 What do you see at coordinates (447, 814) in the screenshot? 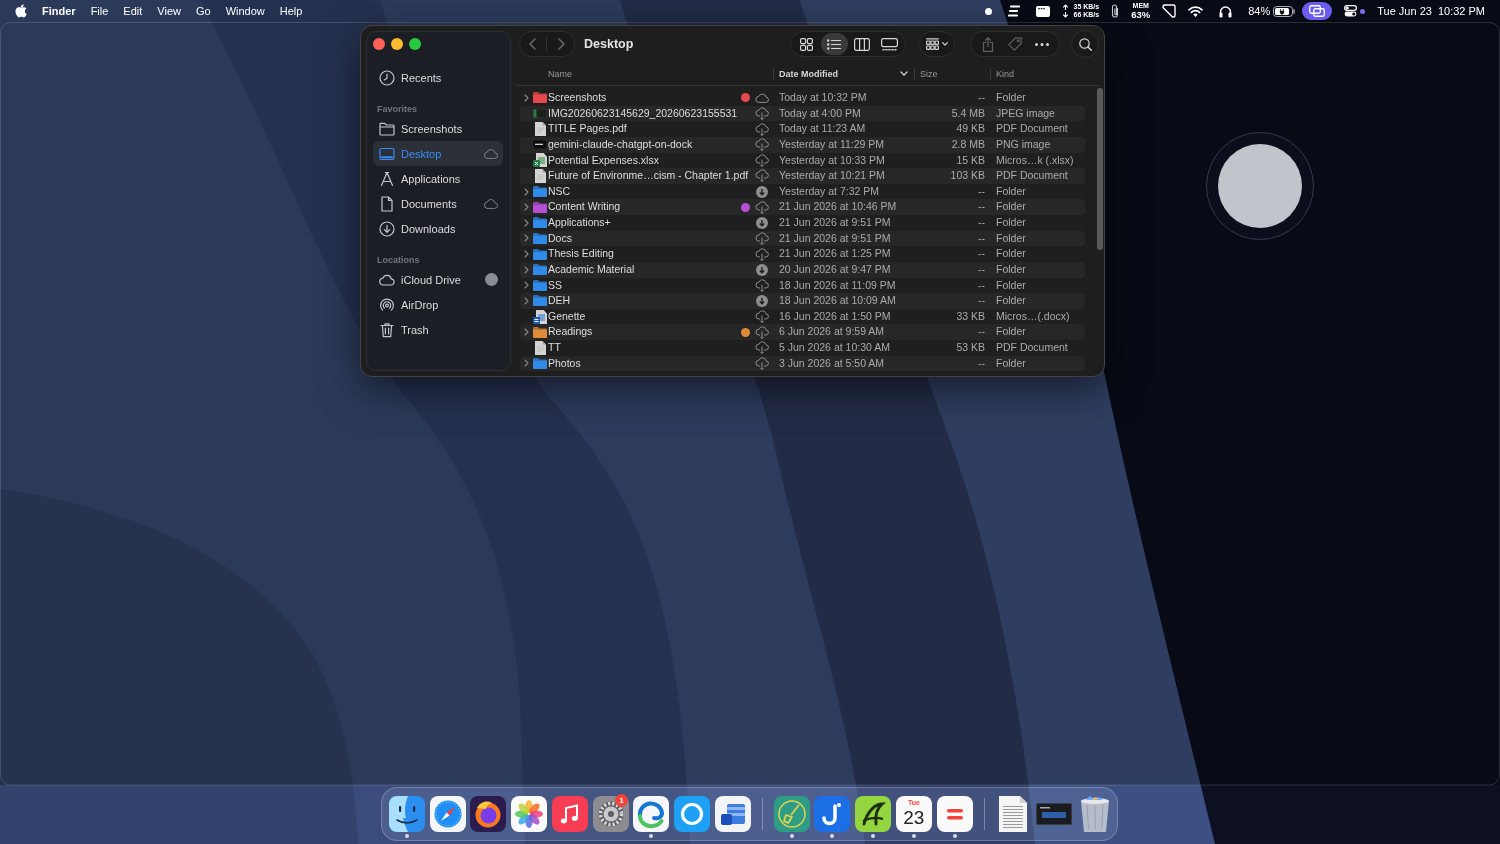
I see `compass-icon` at bounding box center [447, 814].